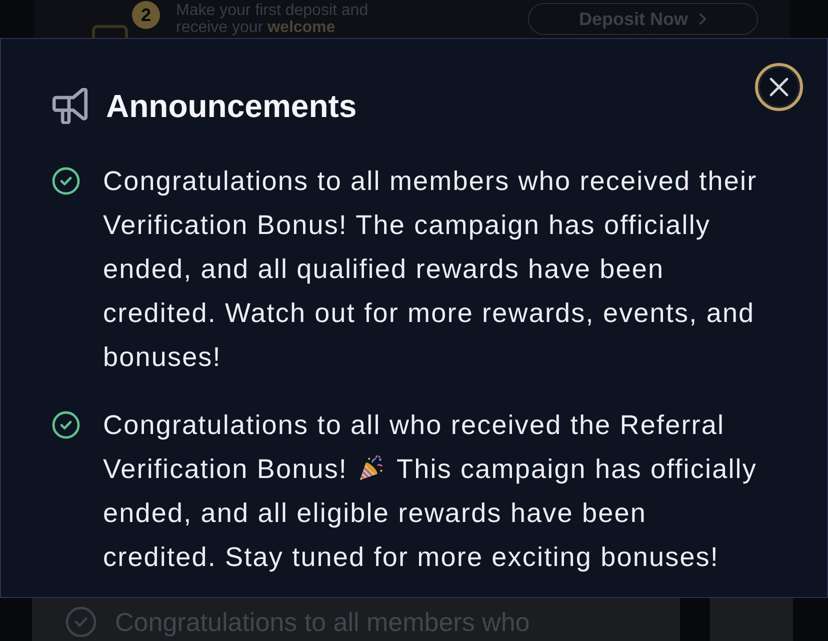  Describe the element at coordinates (231, 106) in the screenshot. I see `dialog-title: Announcements` at that location.